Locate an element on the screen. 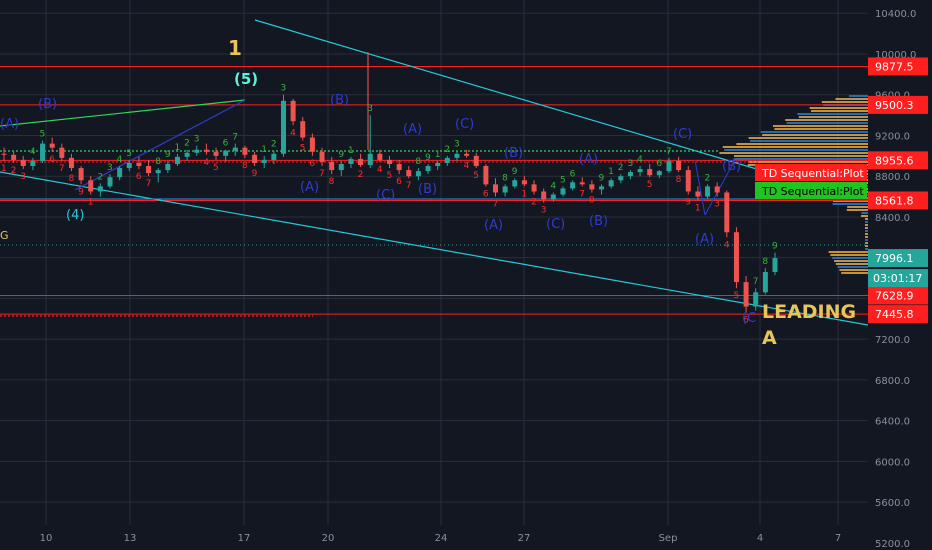 The height and width of the screenshot is (550, 932). td-count-number: 8 is located at coordinates (679, 180).